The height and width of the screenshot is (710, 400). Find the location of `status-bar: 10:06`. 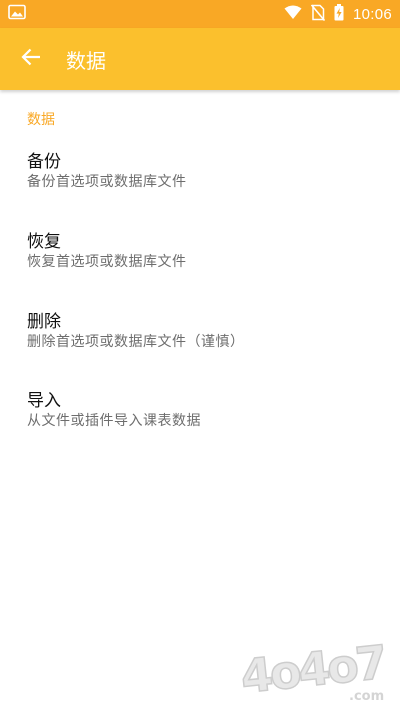

status-bar: 10:06 is located at coordinates (200, 14).